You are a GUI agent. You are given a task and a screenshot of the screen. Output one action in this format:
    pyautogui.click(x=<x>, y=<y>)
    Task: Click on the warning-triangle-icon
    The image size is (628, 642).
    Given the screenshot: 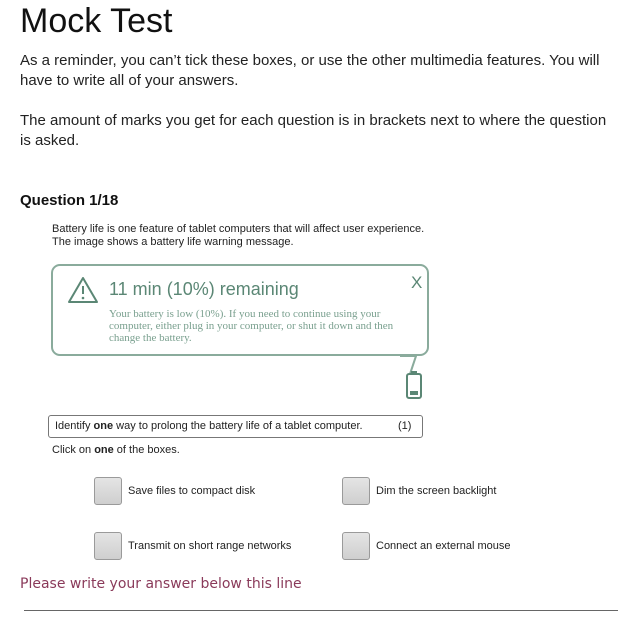 What is the action you would take?
    pyautogui.click(x=83, y=290)
    